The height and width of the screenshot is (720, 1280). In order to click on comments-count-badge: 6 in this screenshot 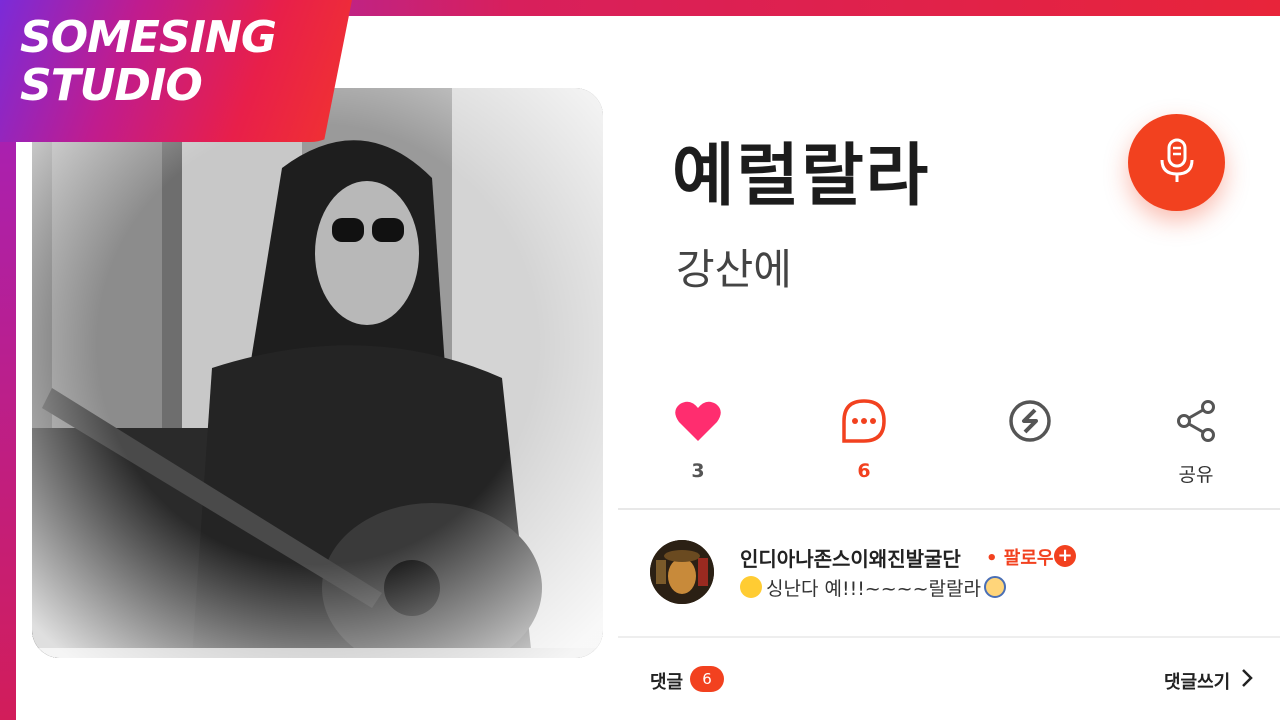, I will do `click(707, 679)`.